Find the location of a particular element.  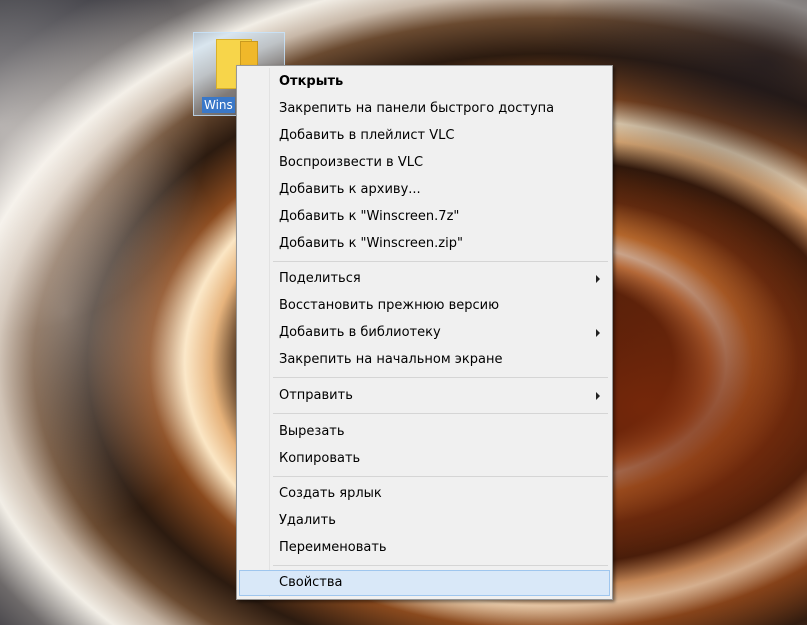

desktop-icon-label: Wins is located at coordinates (218, 105).